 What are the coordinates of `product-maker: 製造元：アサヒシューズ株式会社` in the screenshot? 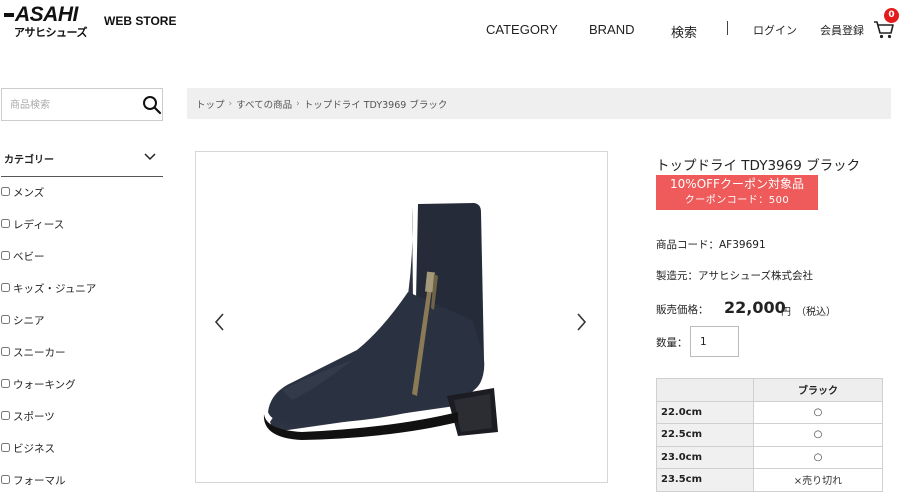 It's located at (734, 276).